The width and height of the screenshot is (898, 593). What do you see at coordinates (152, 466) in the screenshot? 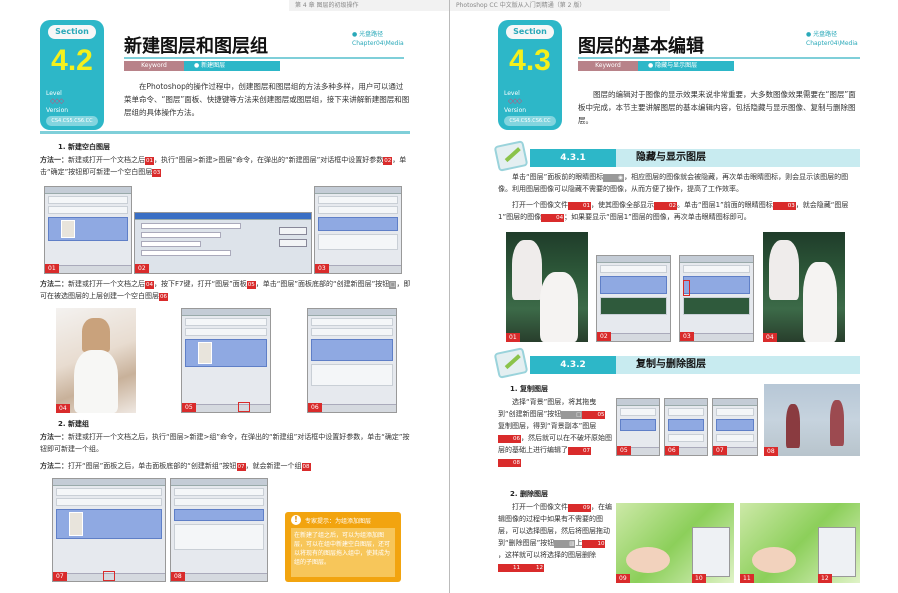
I see `group-method2-text: 打开“图层”面板之后，单击面板底部的“创建新组”按钮` at bounding box center [152, 466].